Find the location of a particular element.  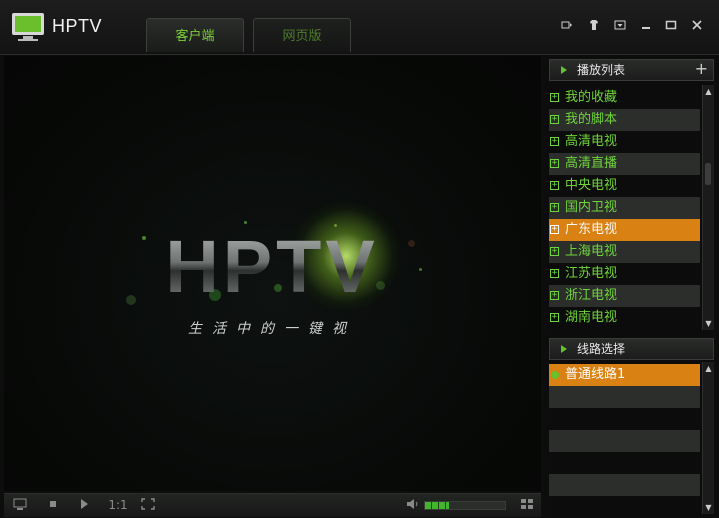

menu-icon is located at coordinates (620, 26).